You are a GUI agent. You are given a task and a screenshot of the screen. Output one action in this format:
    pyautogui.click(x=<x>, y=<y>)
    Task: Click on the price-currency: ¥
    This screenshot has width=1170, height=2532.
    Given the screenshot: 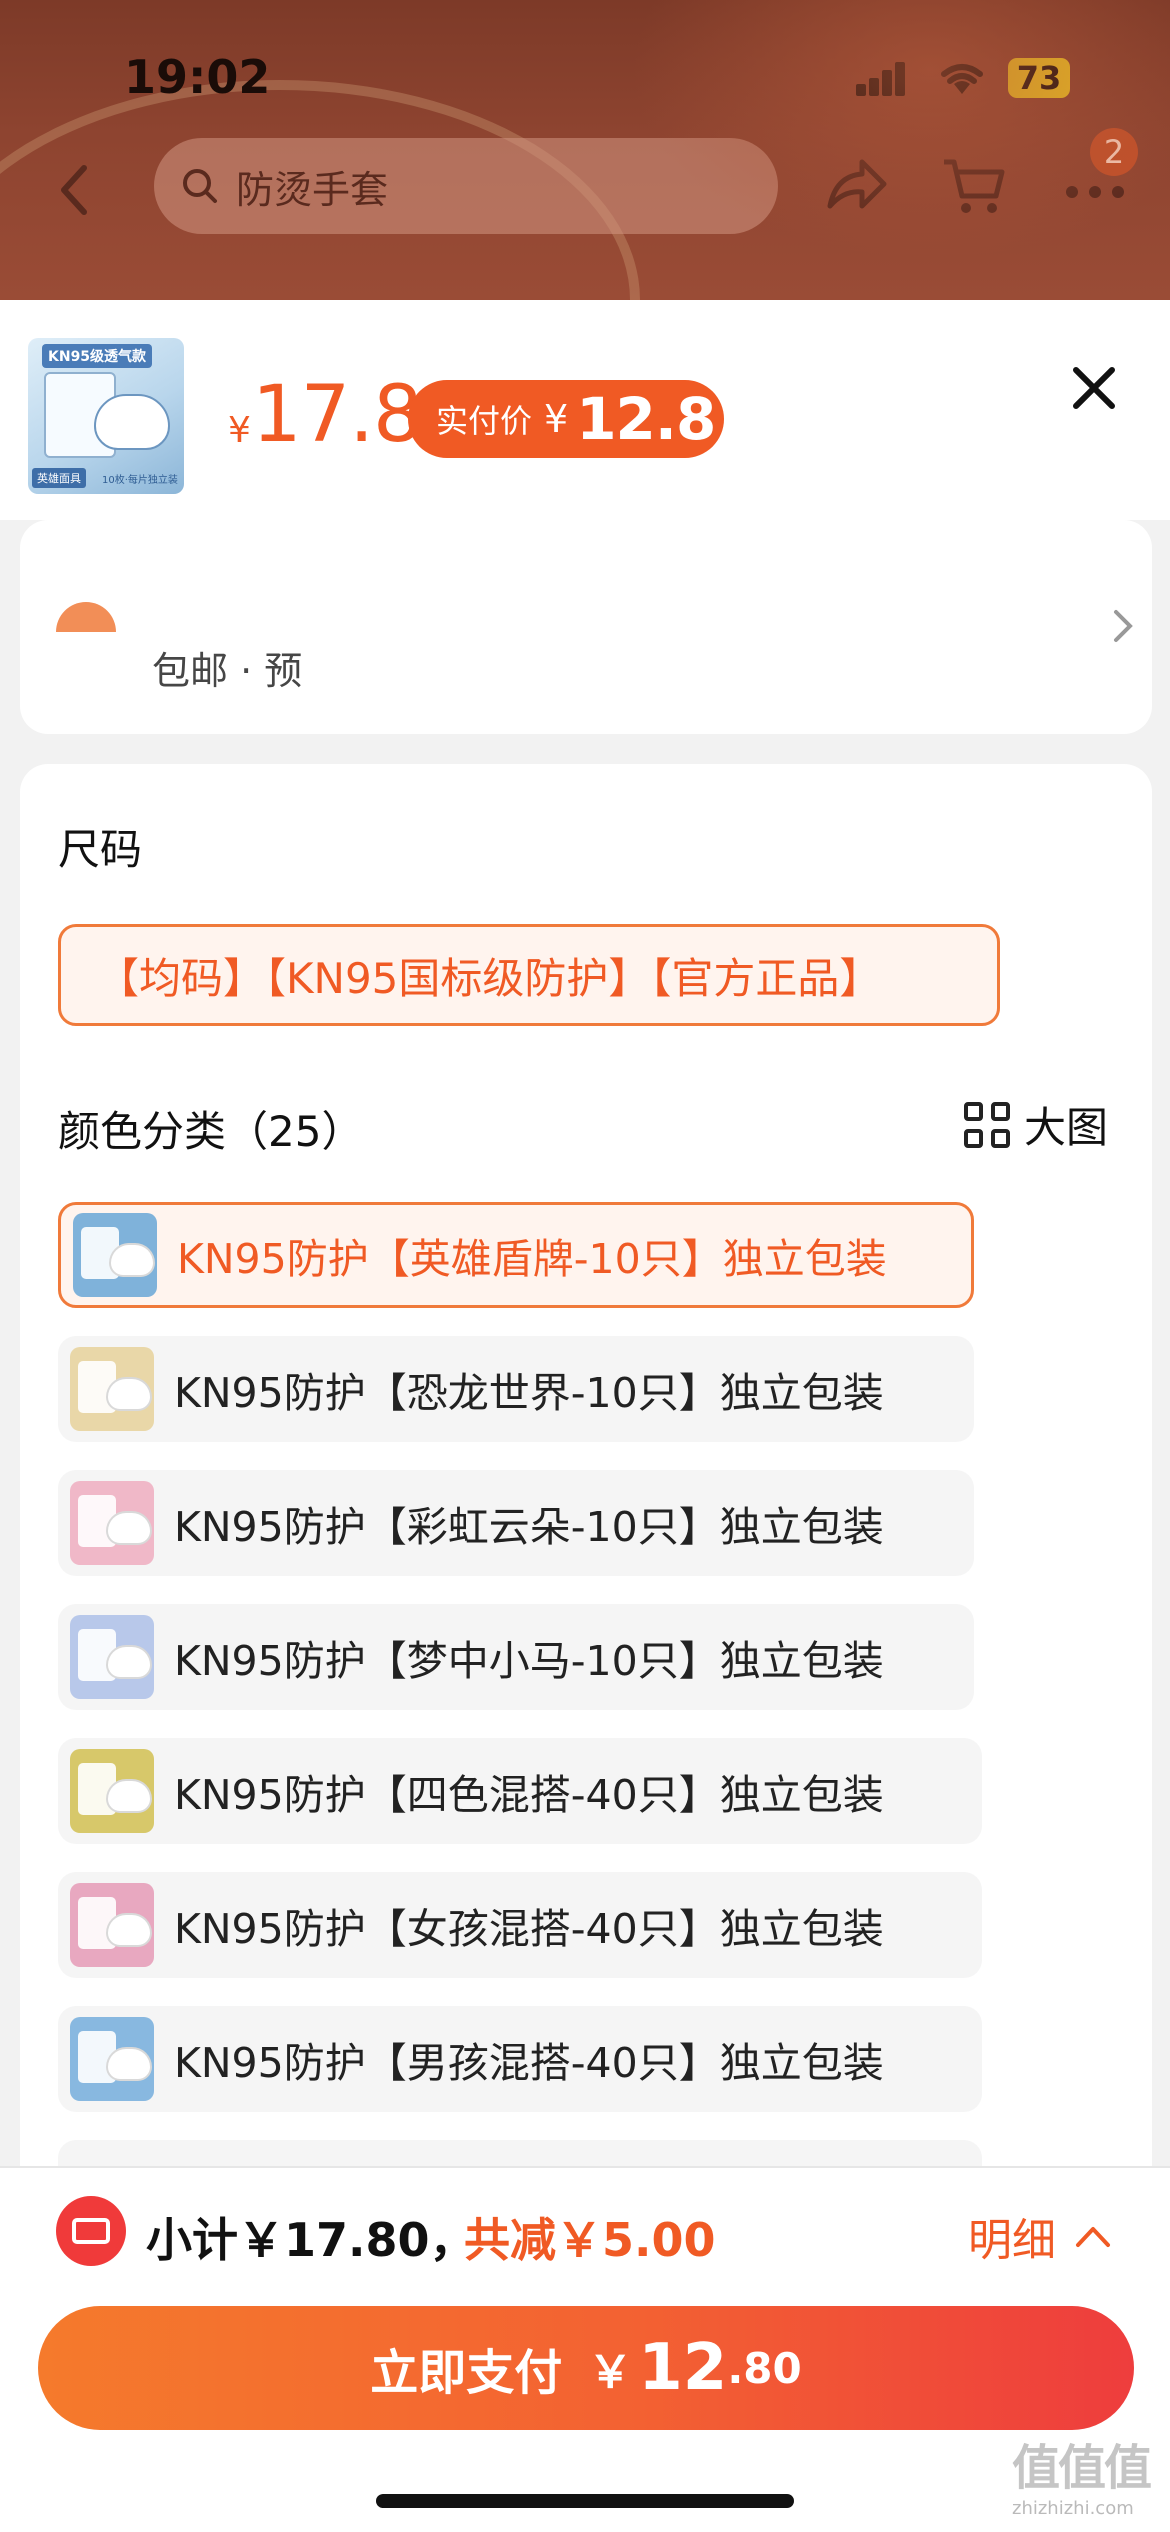 What is the action you would take?
    pyautogui.click(x=239, y=430)
    